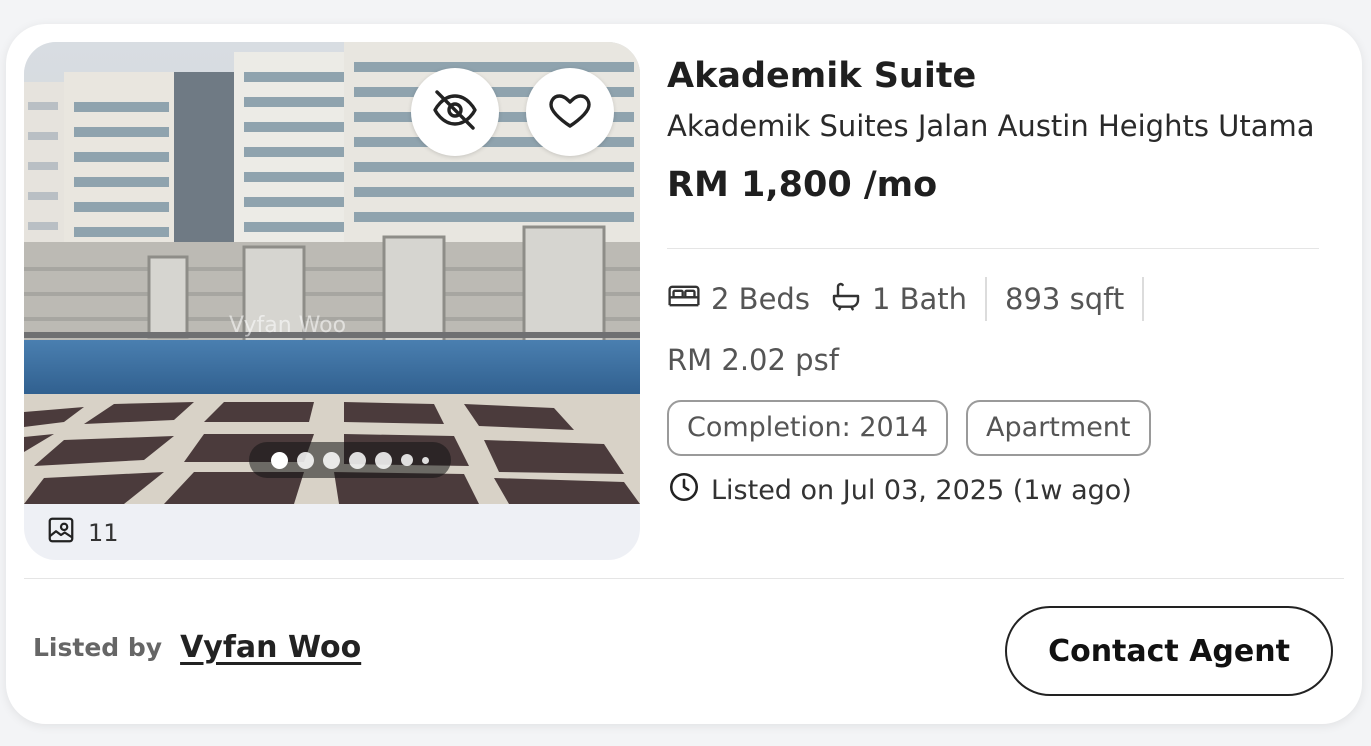 This screenshot has height=746, width=1371. Describe the element at coordinates (98, 647) in the screenshot. I see `listed-by-label: Listed by` at that location.